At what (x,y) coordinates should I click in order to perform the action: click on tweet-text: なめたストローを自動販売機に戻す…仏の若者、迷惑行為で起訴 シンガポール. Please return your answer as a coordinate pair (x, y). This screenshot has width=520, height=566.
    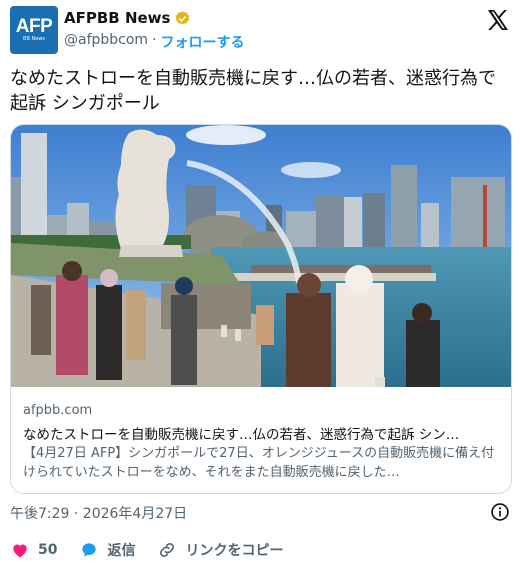
    Looking at the image, I should click on (253, 91).